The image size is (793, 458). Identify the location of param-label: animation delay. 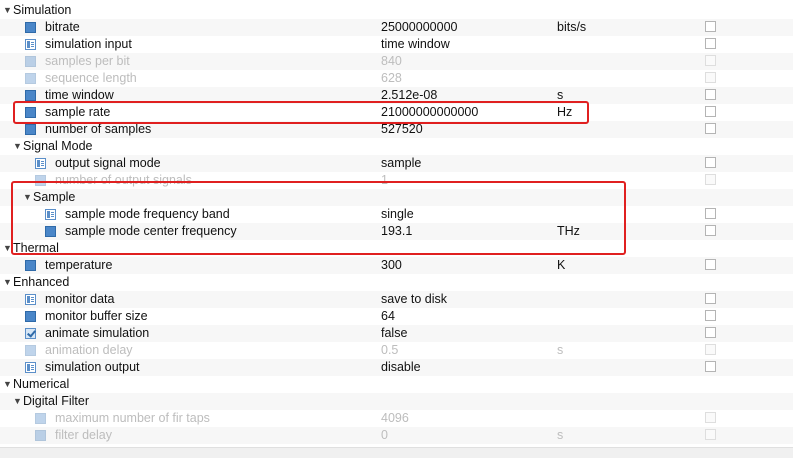
(89, 350).